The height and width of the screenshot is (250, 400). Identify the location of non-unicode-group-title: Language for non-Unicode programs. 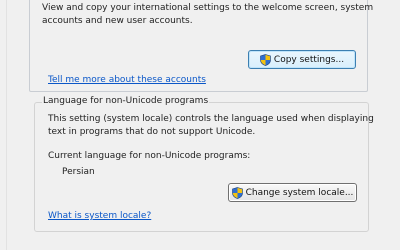
(126, 101).